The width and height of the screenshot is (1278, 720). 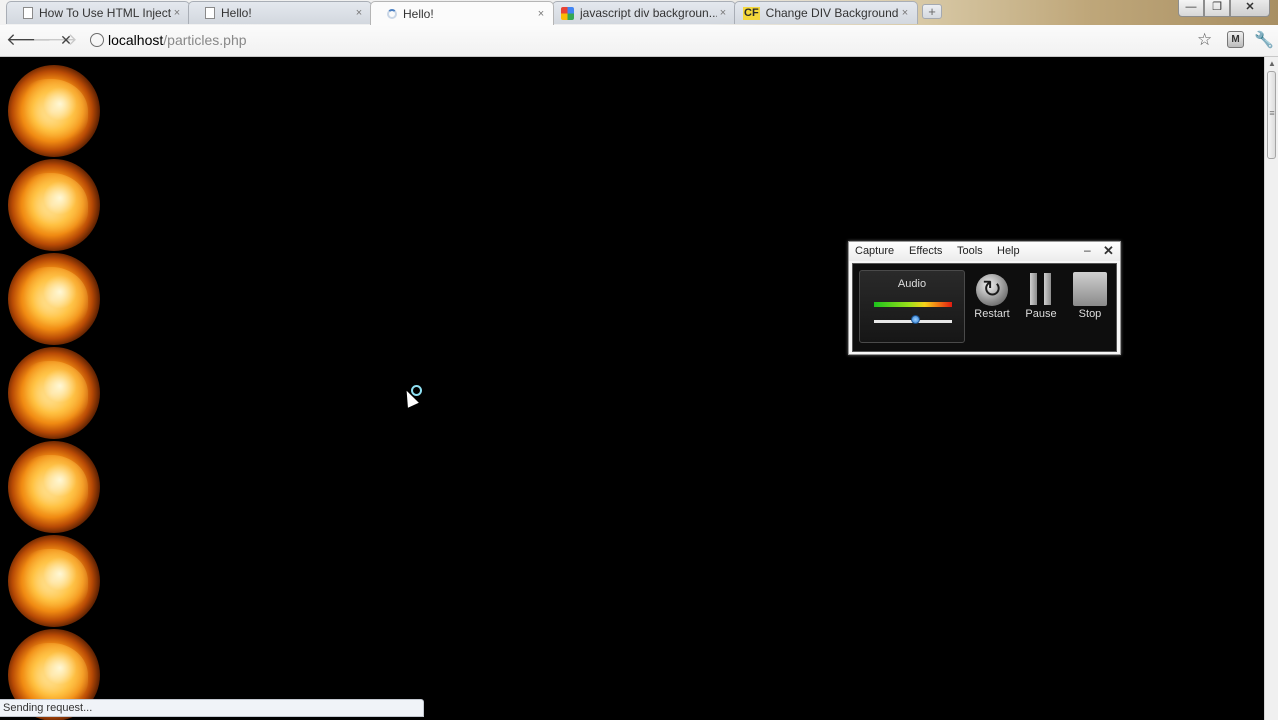 What do you see at coordinates (29, 40) in the screenshot?
I see `back-arrow-icon: 🡐` at bounding box center [29, 40].